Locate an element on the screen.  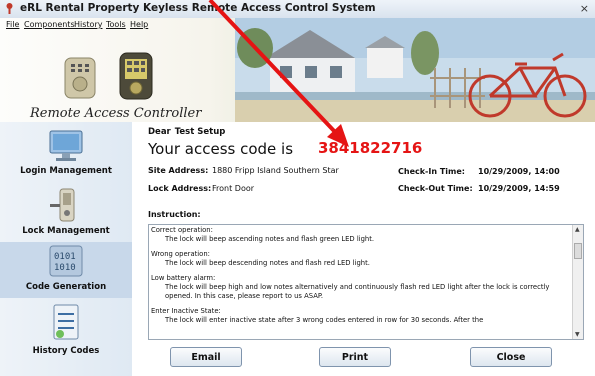
menu-components: Components is located at coordinates (49, 24).